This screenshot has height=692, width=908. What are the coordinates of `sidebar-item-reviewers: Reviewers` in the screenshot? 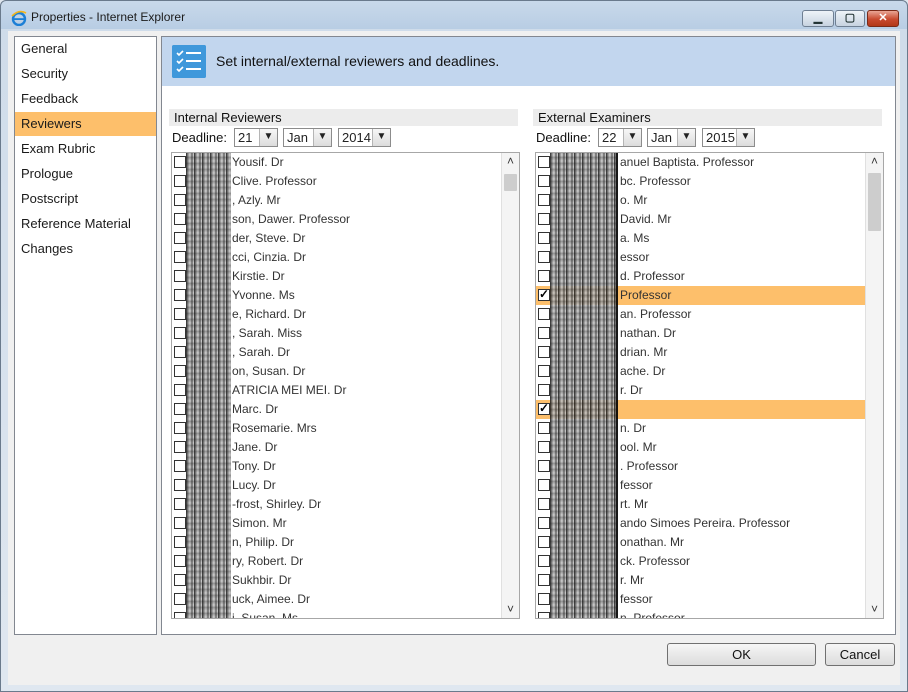 It's located at (85, 124).